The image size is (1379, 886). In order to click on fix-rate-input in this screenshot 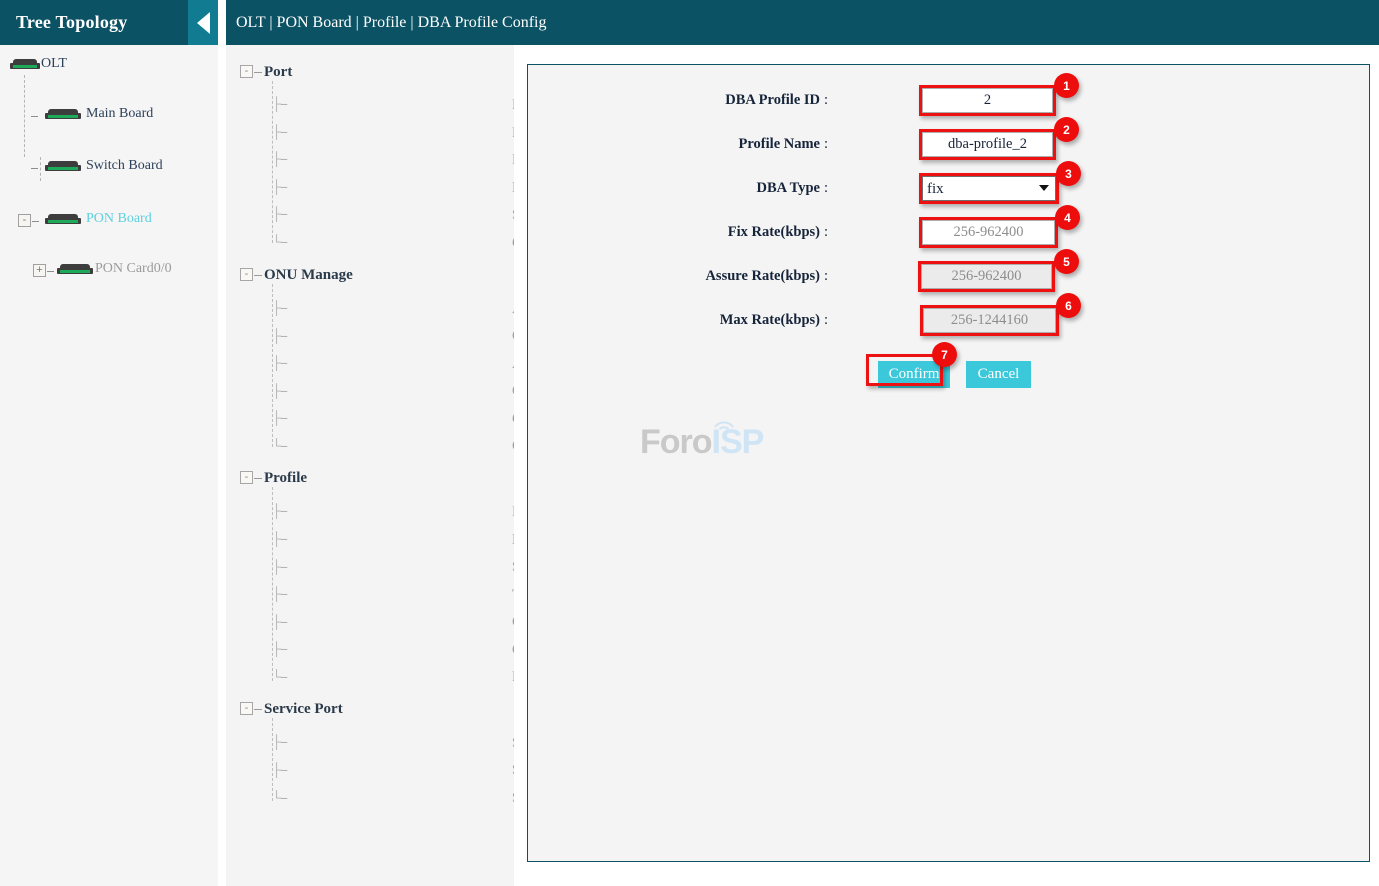, I will do `click(988, 232)`.